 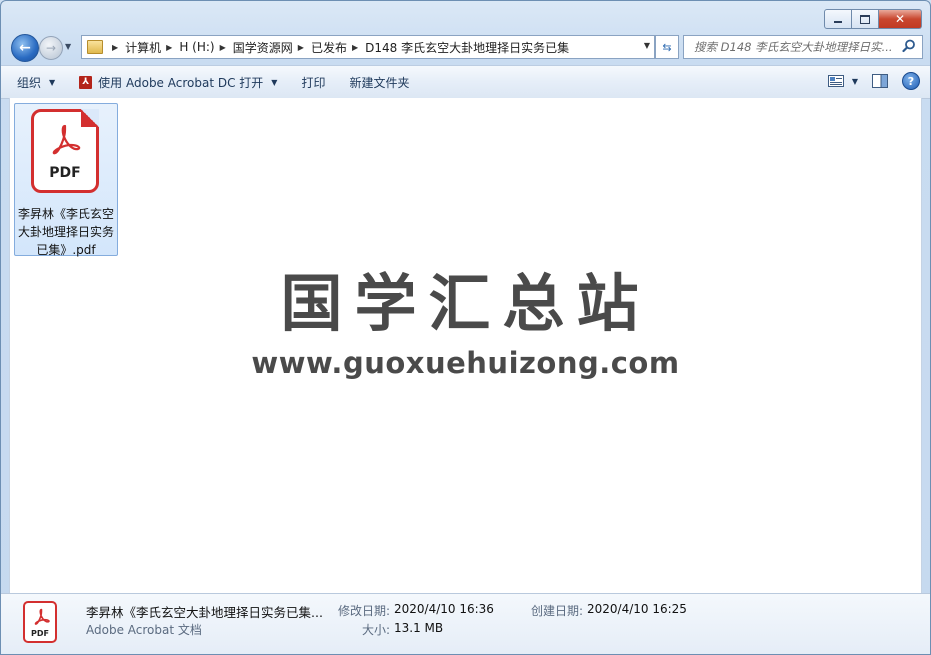 What do you see at coordinates (329, 47) in the screenshot?
I see `breadcrumb-folder-2: 已发布` at bounding box center [329, 47].